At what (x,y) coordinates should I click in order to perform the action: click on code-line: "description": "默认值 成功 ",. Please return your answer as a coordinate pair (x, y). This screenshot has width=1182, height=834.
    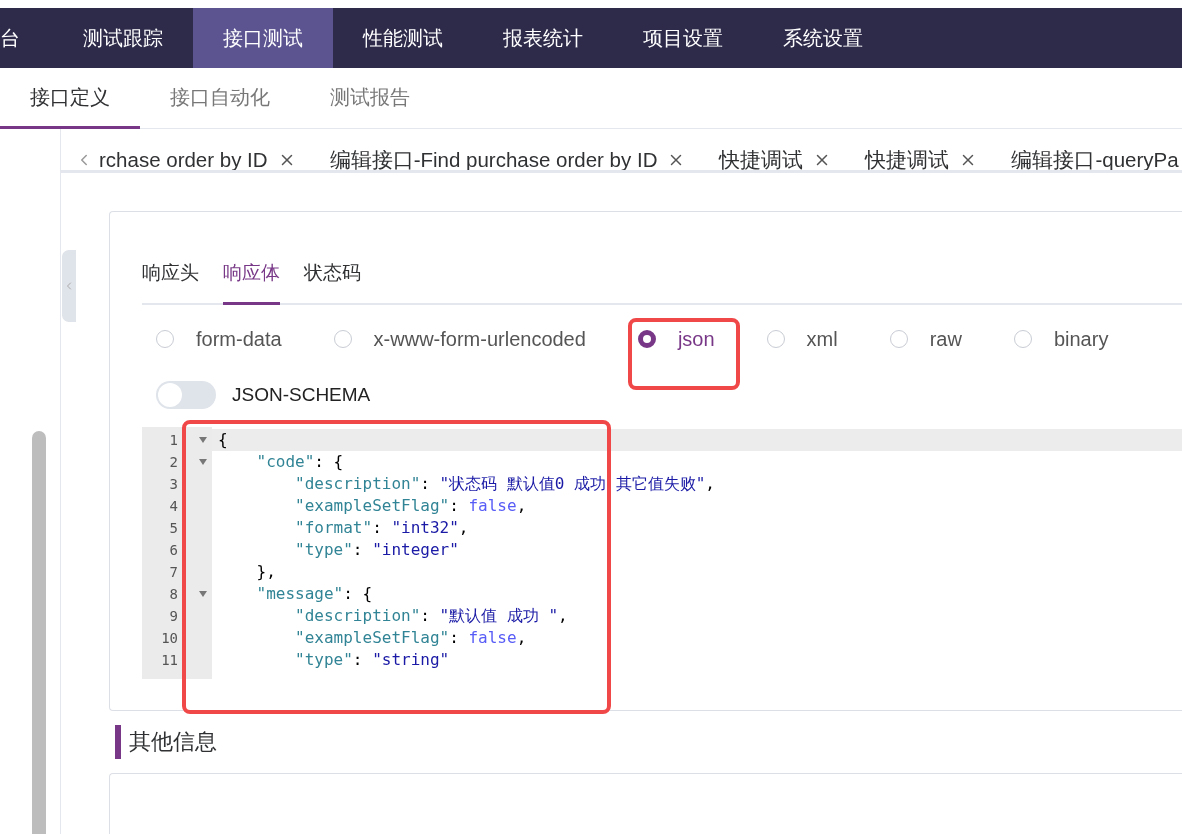
    Looking at the image, I should click on (431, 616).